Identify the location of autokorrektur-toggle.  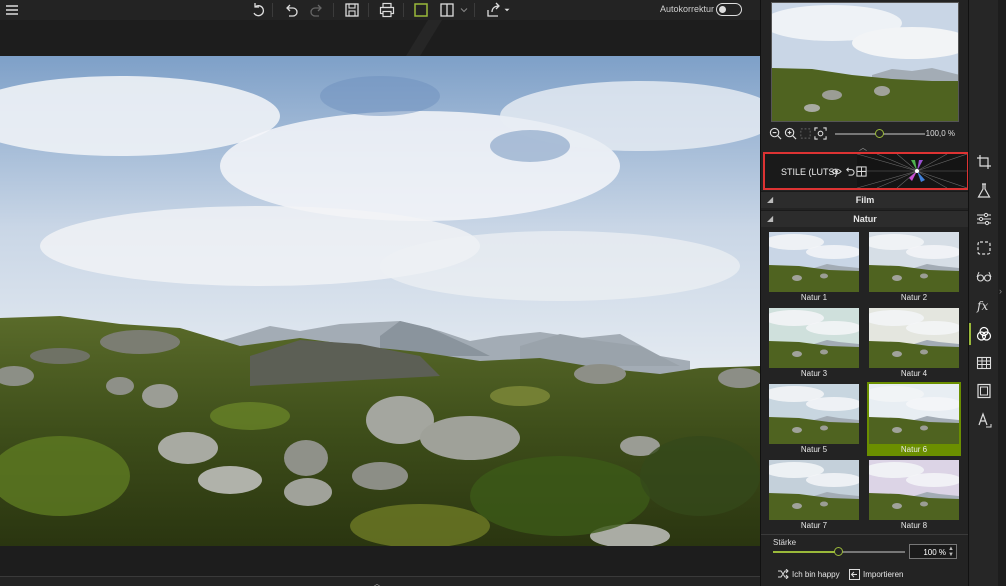
(729, 9).